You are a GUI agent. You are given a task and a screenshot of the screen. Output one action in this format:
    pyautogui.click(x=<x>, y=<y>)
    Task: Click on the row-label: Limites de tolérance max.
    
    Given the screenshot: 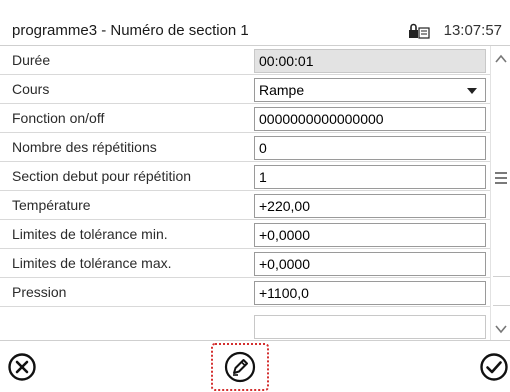 What is the action you would take?
    pyautogui.click(x=92, y=263)
    